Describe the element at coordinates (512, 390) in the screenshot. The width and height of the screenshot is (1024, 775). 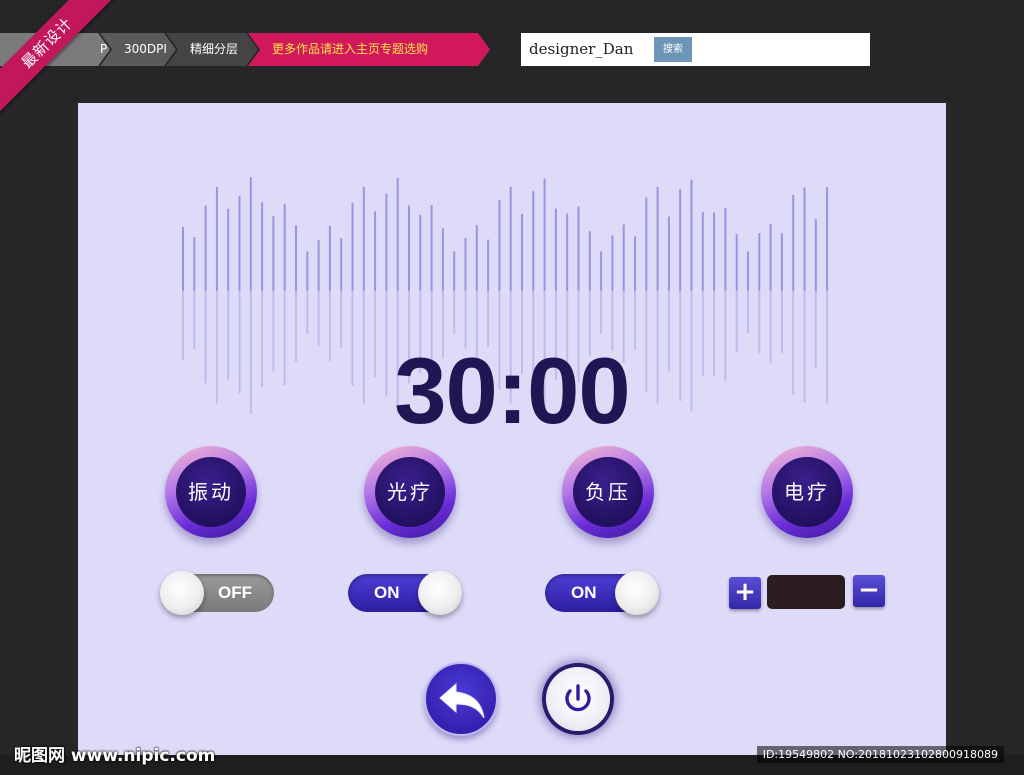
I see `countdown-timer: 30:00` at that location.